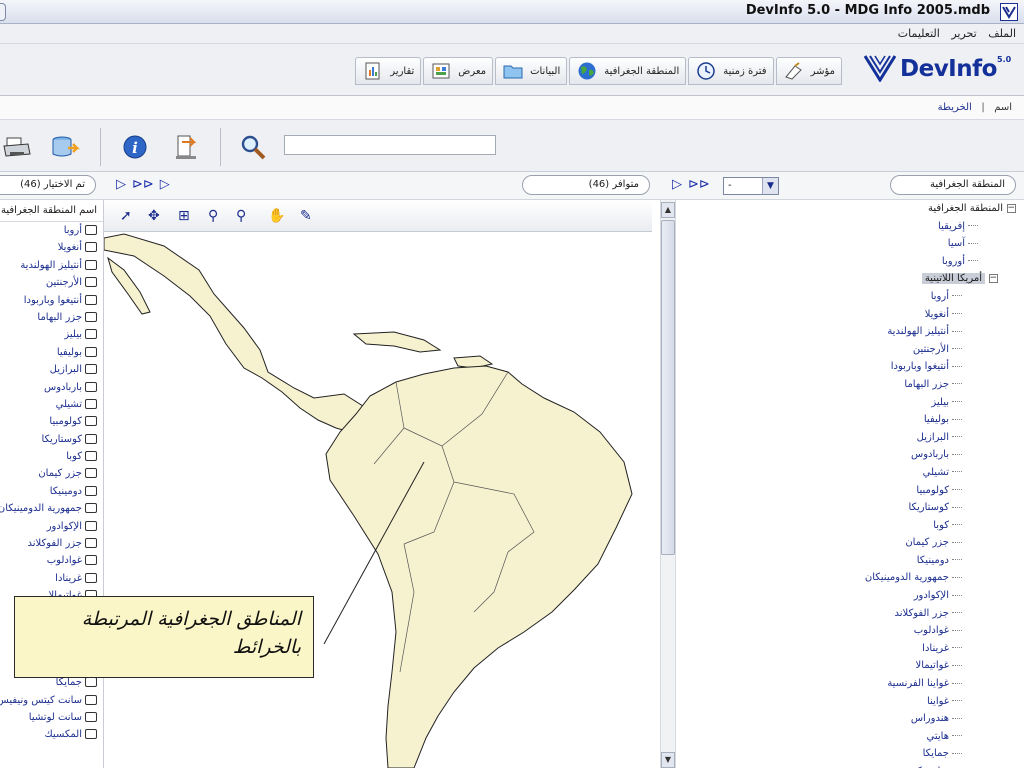 The width and height of the screenshot is (1024, 768). I want to click on tree-node-area: غرينادا, so click(850, 649).